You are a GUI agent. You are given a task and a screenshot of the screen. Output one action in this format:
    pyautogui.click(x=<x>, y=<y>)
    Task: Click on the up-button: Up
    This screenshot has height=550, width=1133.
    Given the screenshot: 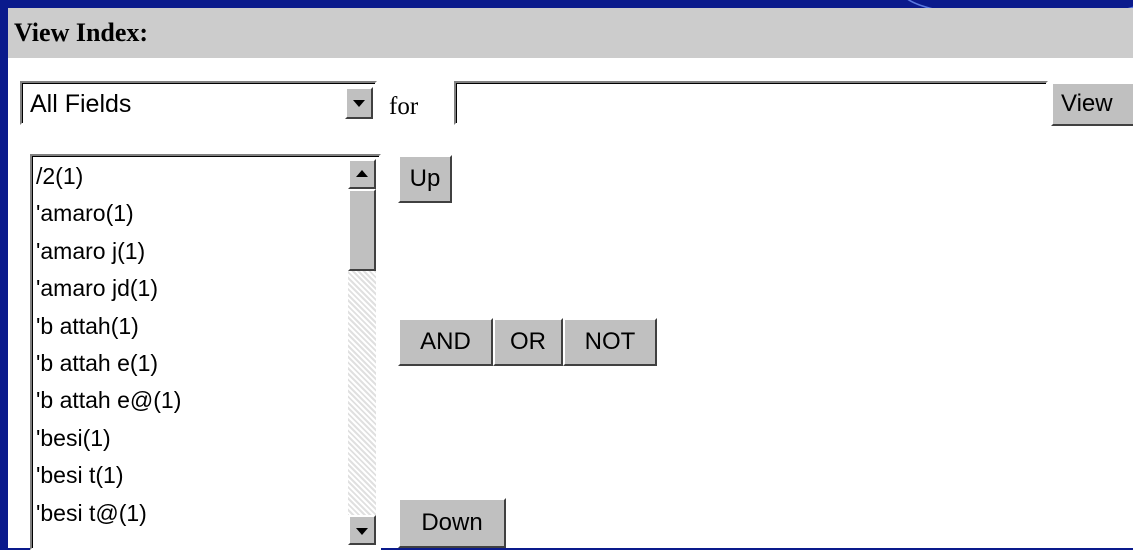 What is the action you would take?
    pyautogui.click(x=425, y=179)
    